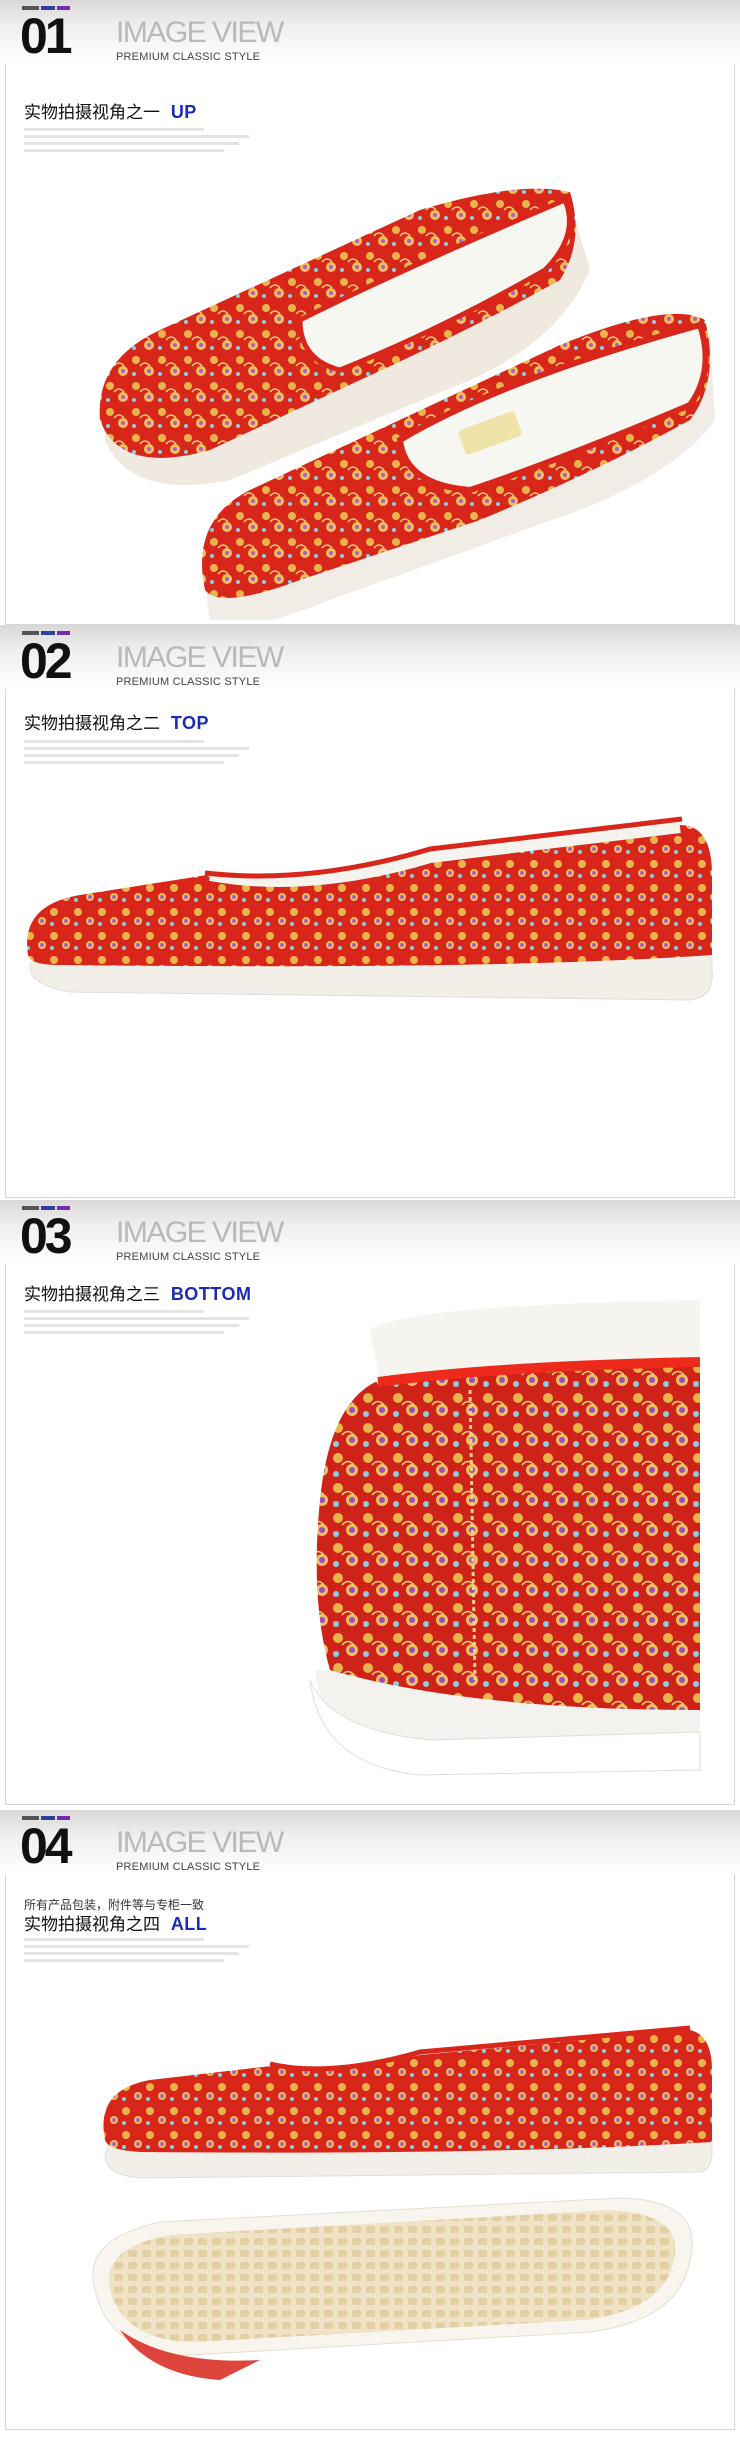  What do you see at coordinates (46, 661) in the screenshot?
I see `section-number: 02` at bounding box center [46, 661].